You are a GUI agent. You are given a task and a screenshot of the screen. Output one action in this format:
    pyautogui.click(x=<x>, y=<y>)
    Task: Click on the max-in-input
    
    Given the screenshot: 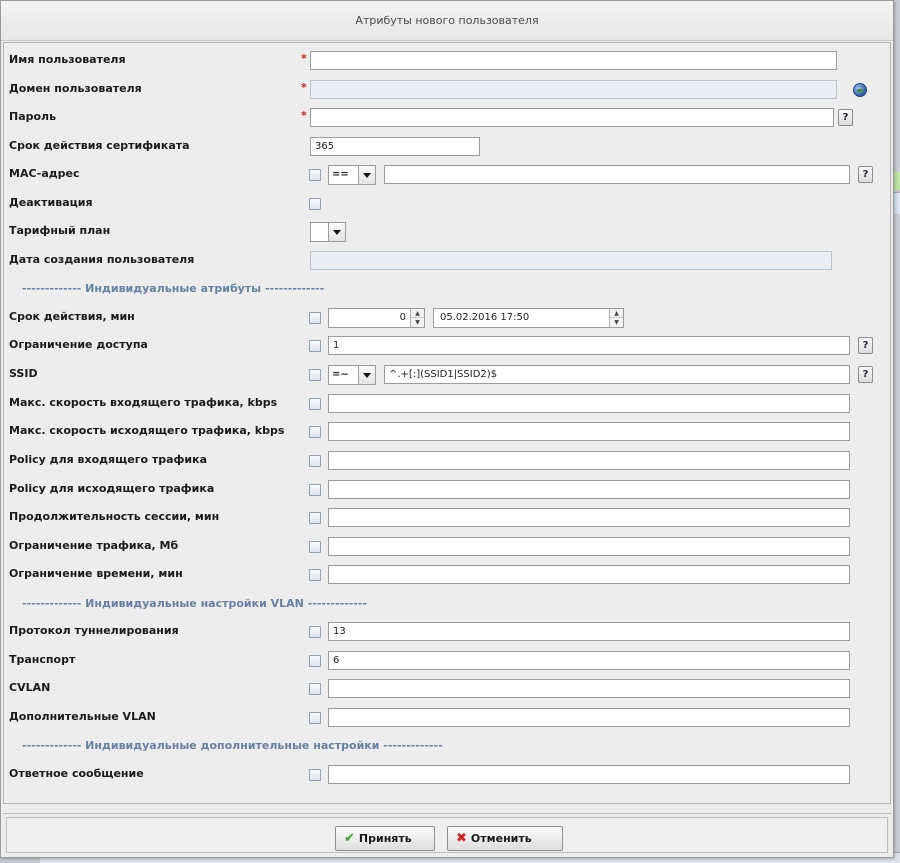 What is the action you would take?
    pyautogui.click(x=589, y=403)
    